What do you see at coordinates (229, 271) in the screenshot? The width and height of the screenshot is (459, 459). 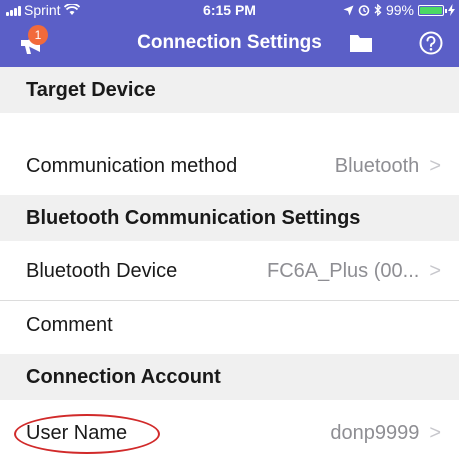 I see `bluetooth-device-row: Bluetooth Device FC6A_Plus (00... >` at bounding box center [229, 271].